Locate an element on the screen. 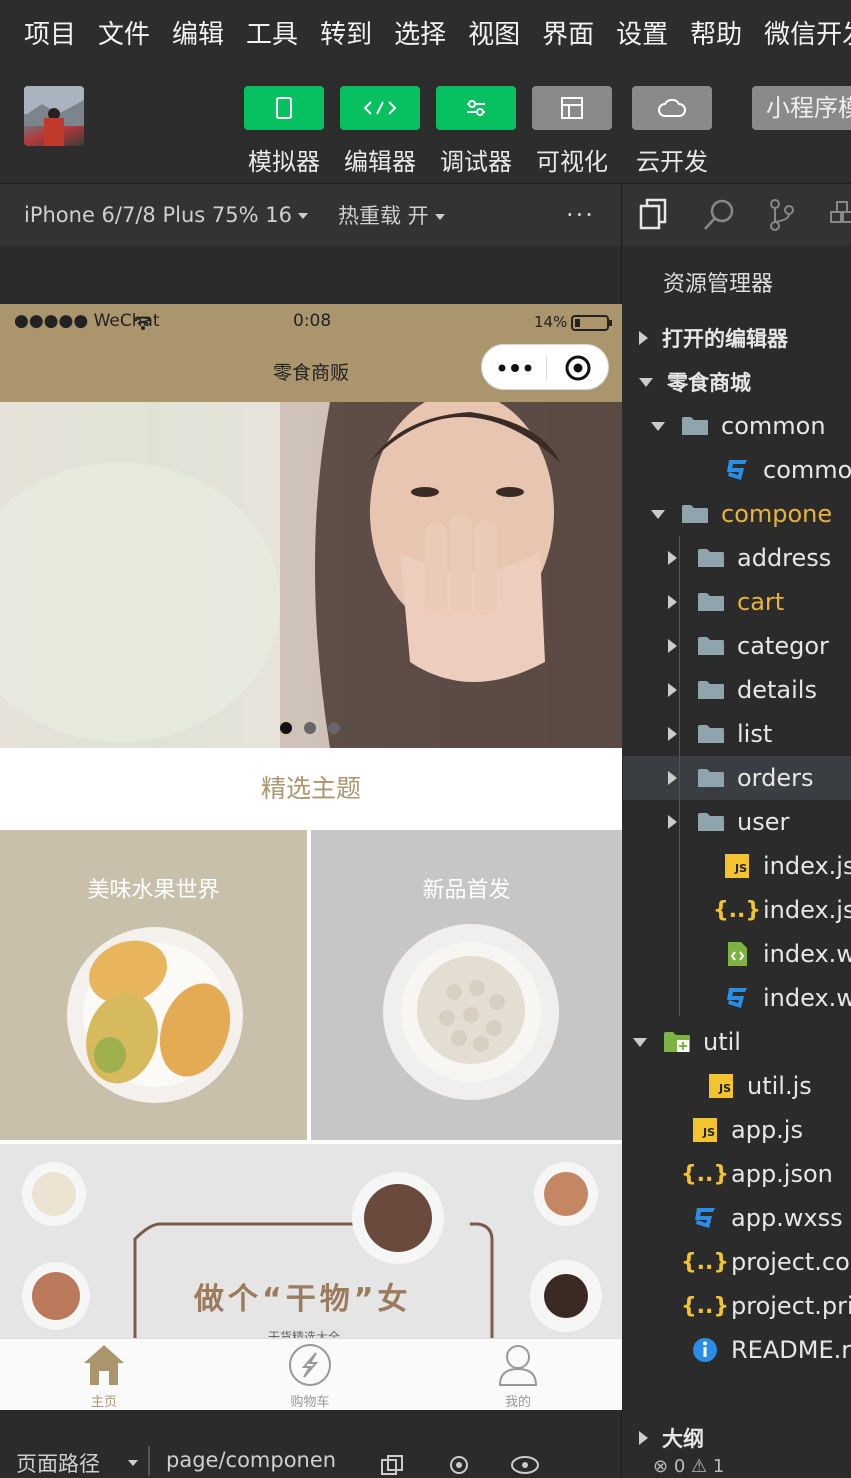  copy-icon is located at coordinates (393, 1465).